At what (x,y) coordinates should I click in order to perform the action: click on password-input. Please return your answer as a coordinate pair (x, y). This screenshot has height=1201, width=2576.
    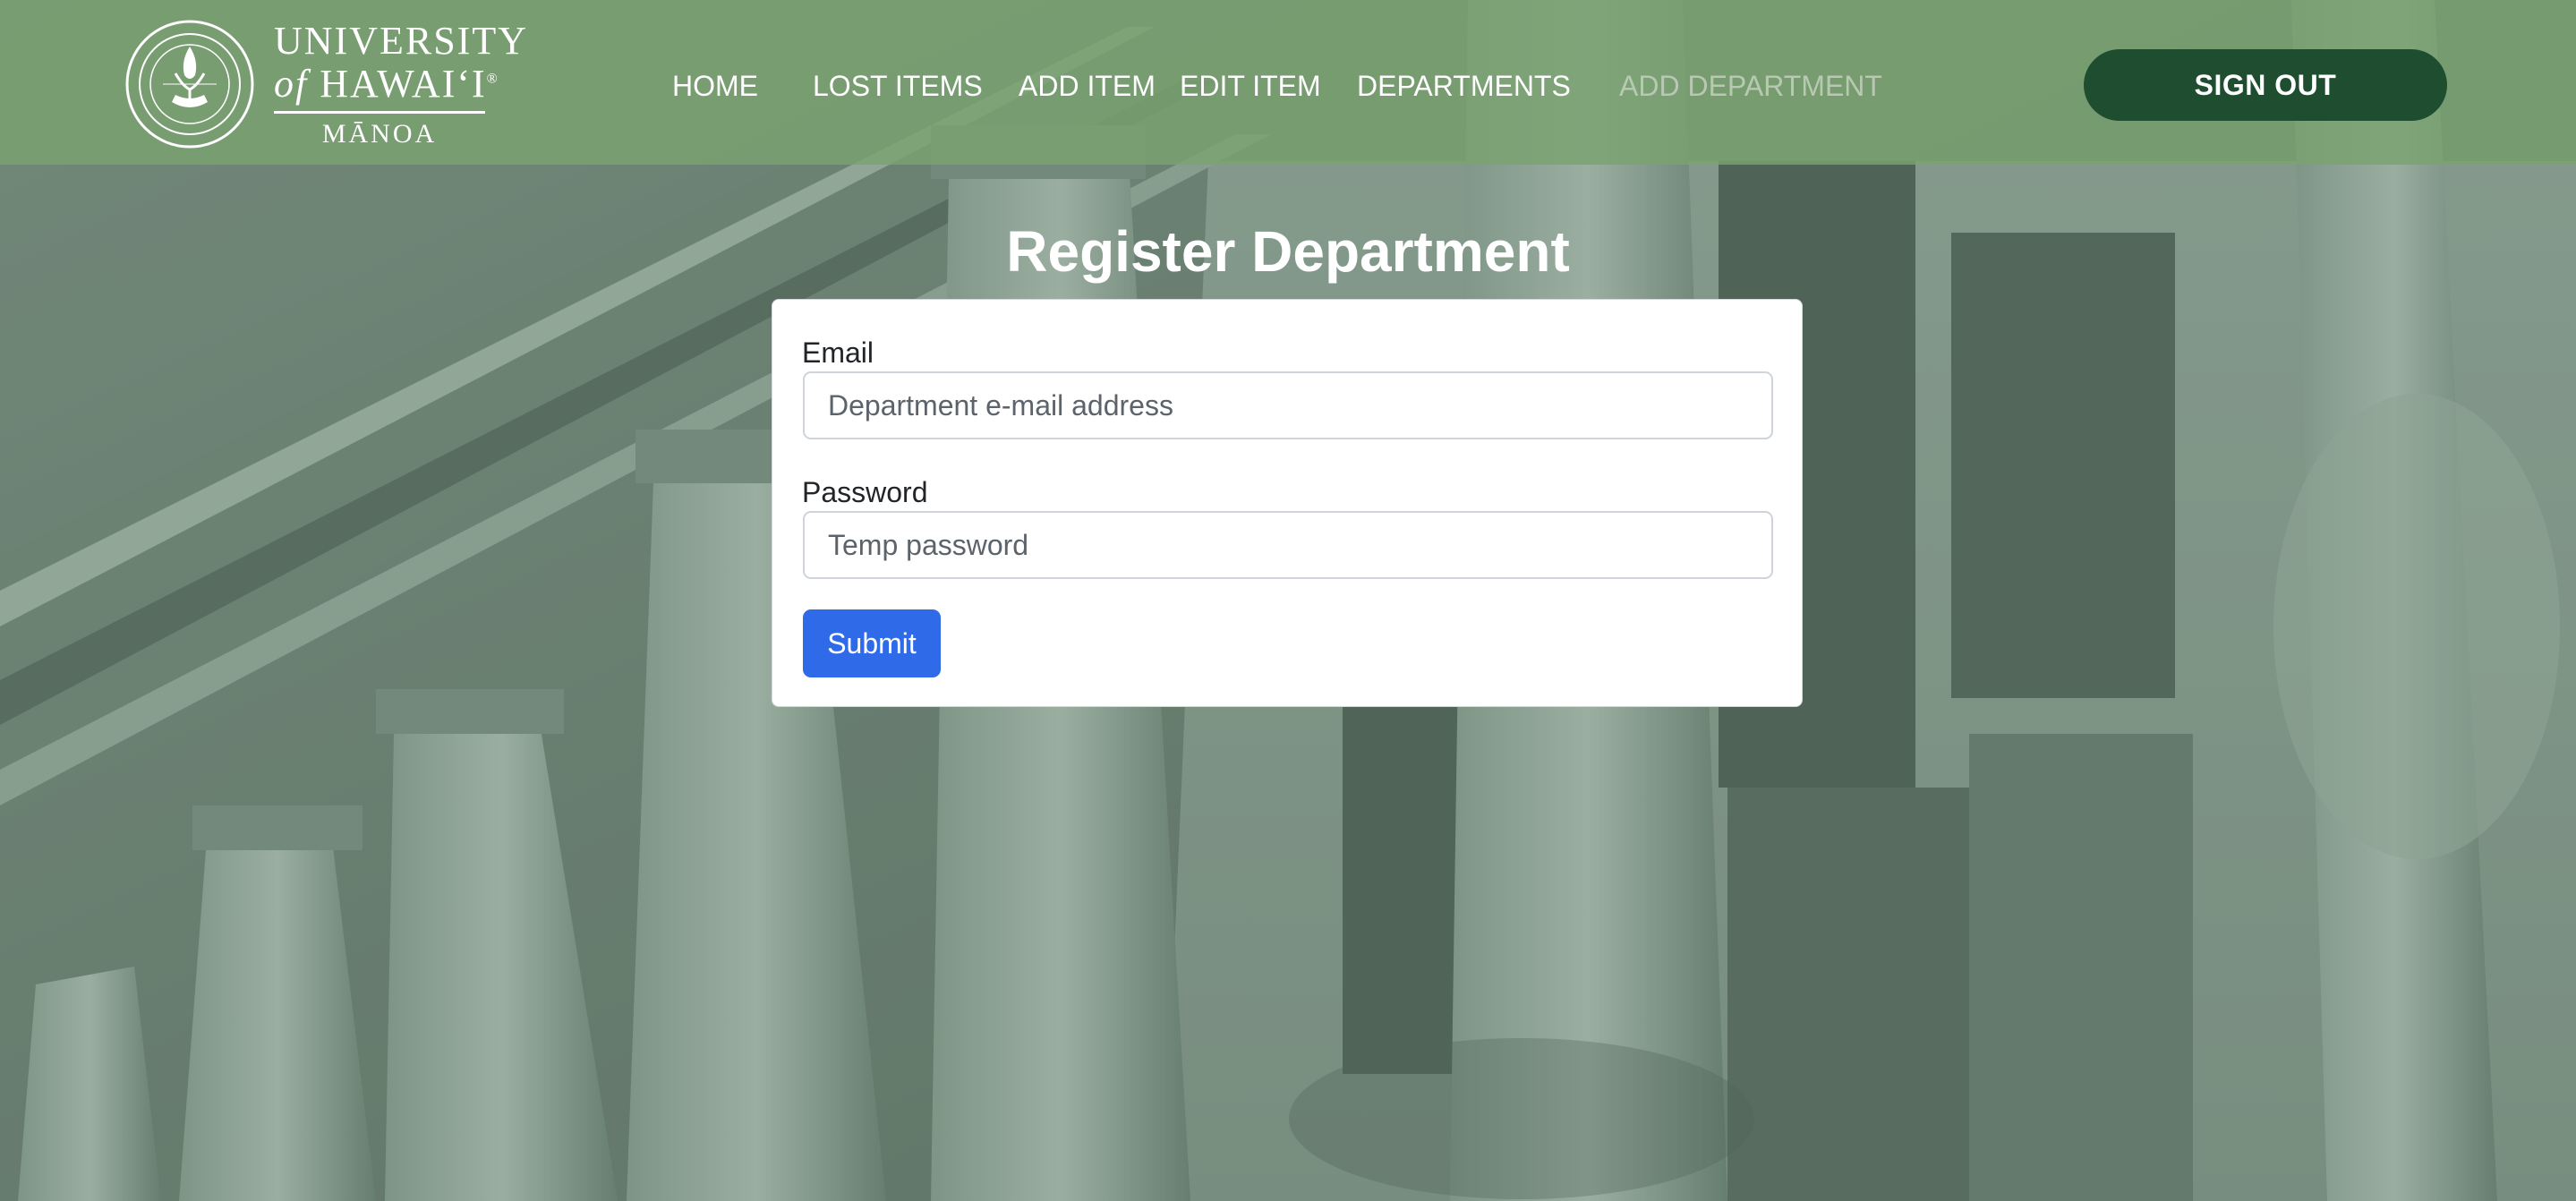
    Looking at the image, I should click on (1288, 545).